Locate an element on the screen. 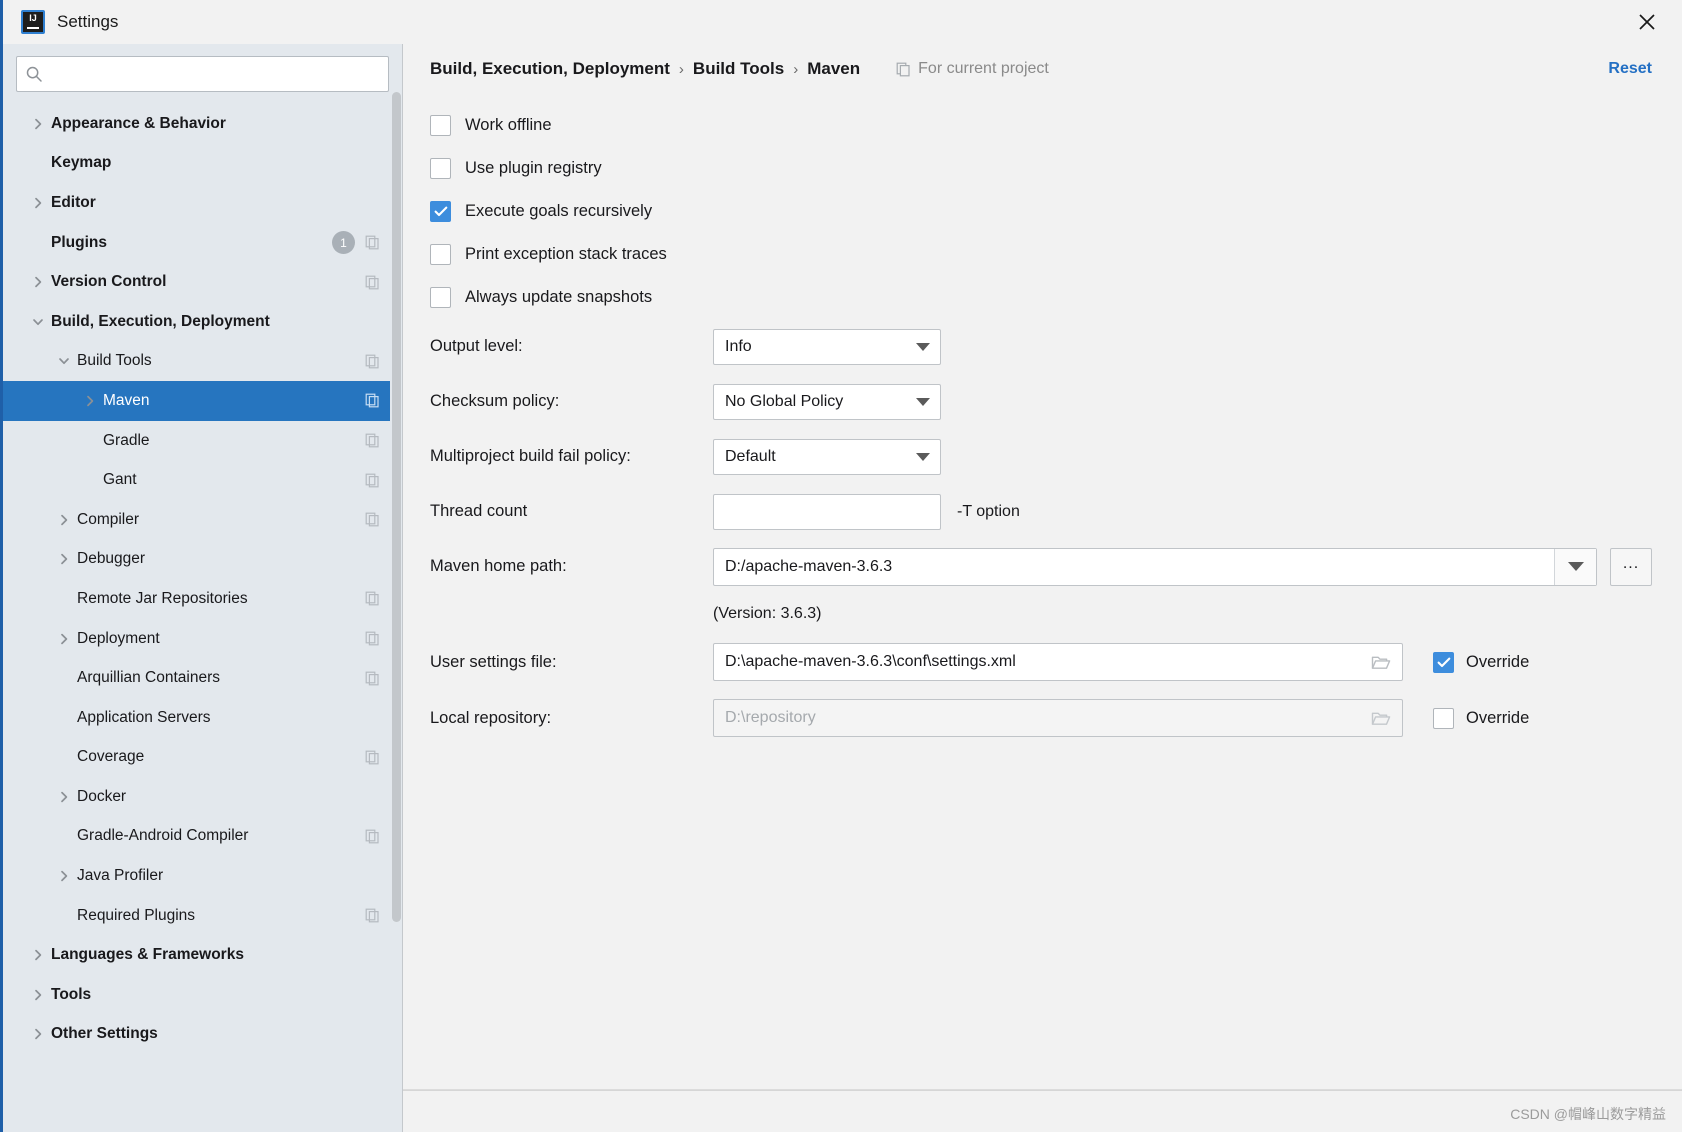 The height and width of the screenshot is (1132, 1682). sidebar-item-java-profiler: Java Profiler is located at coordinates (202, 876).